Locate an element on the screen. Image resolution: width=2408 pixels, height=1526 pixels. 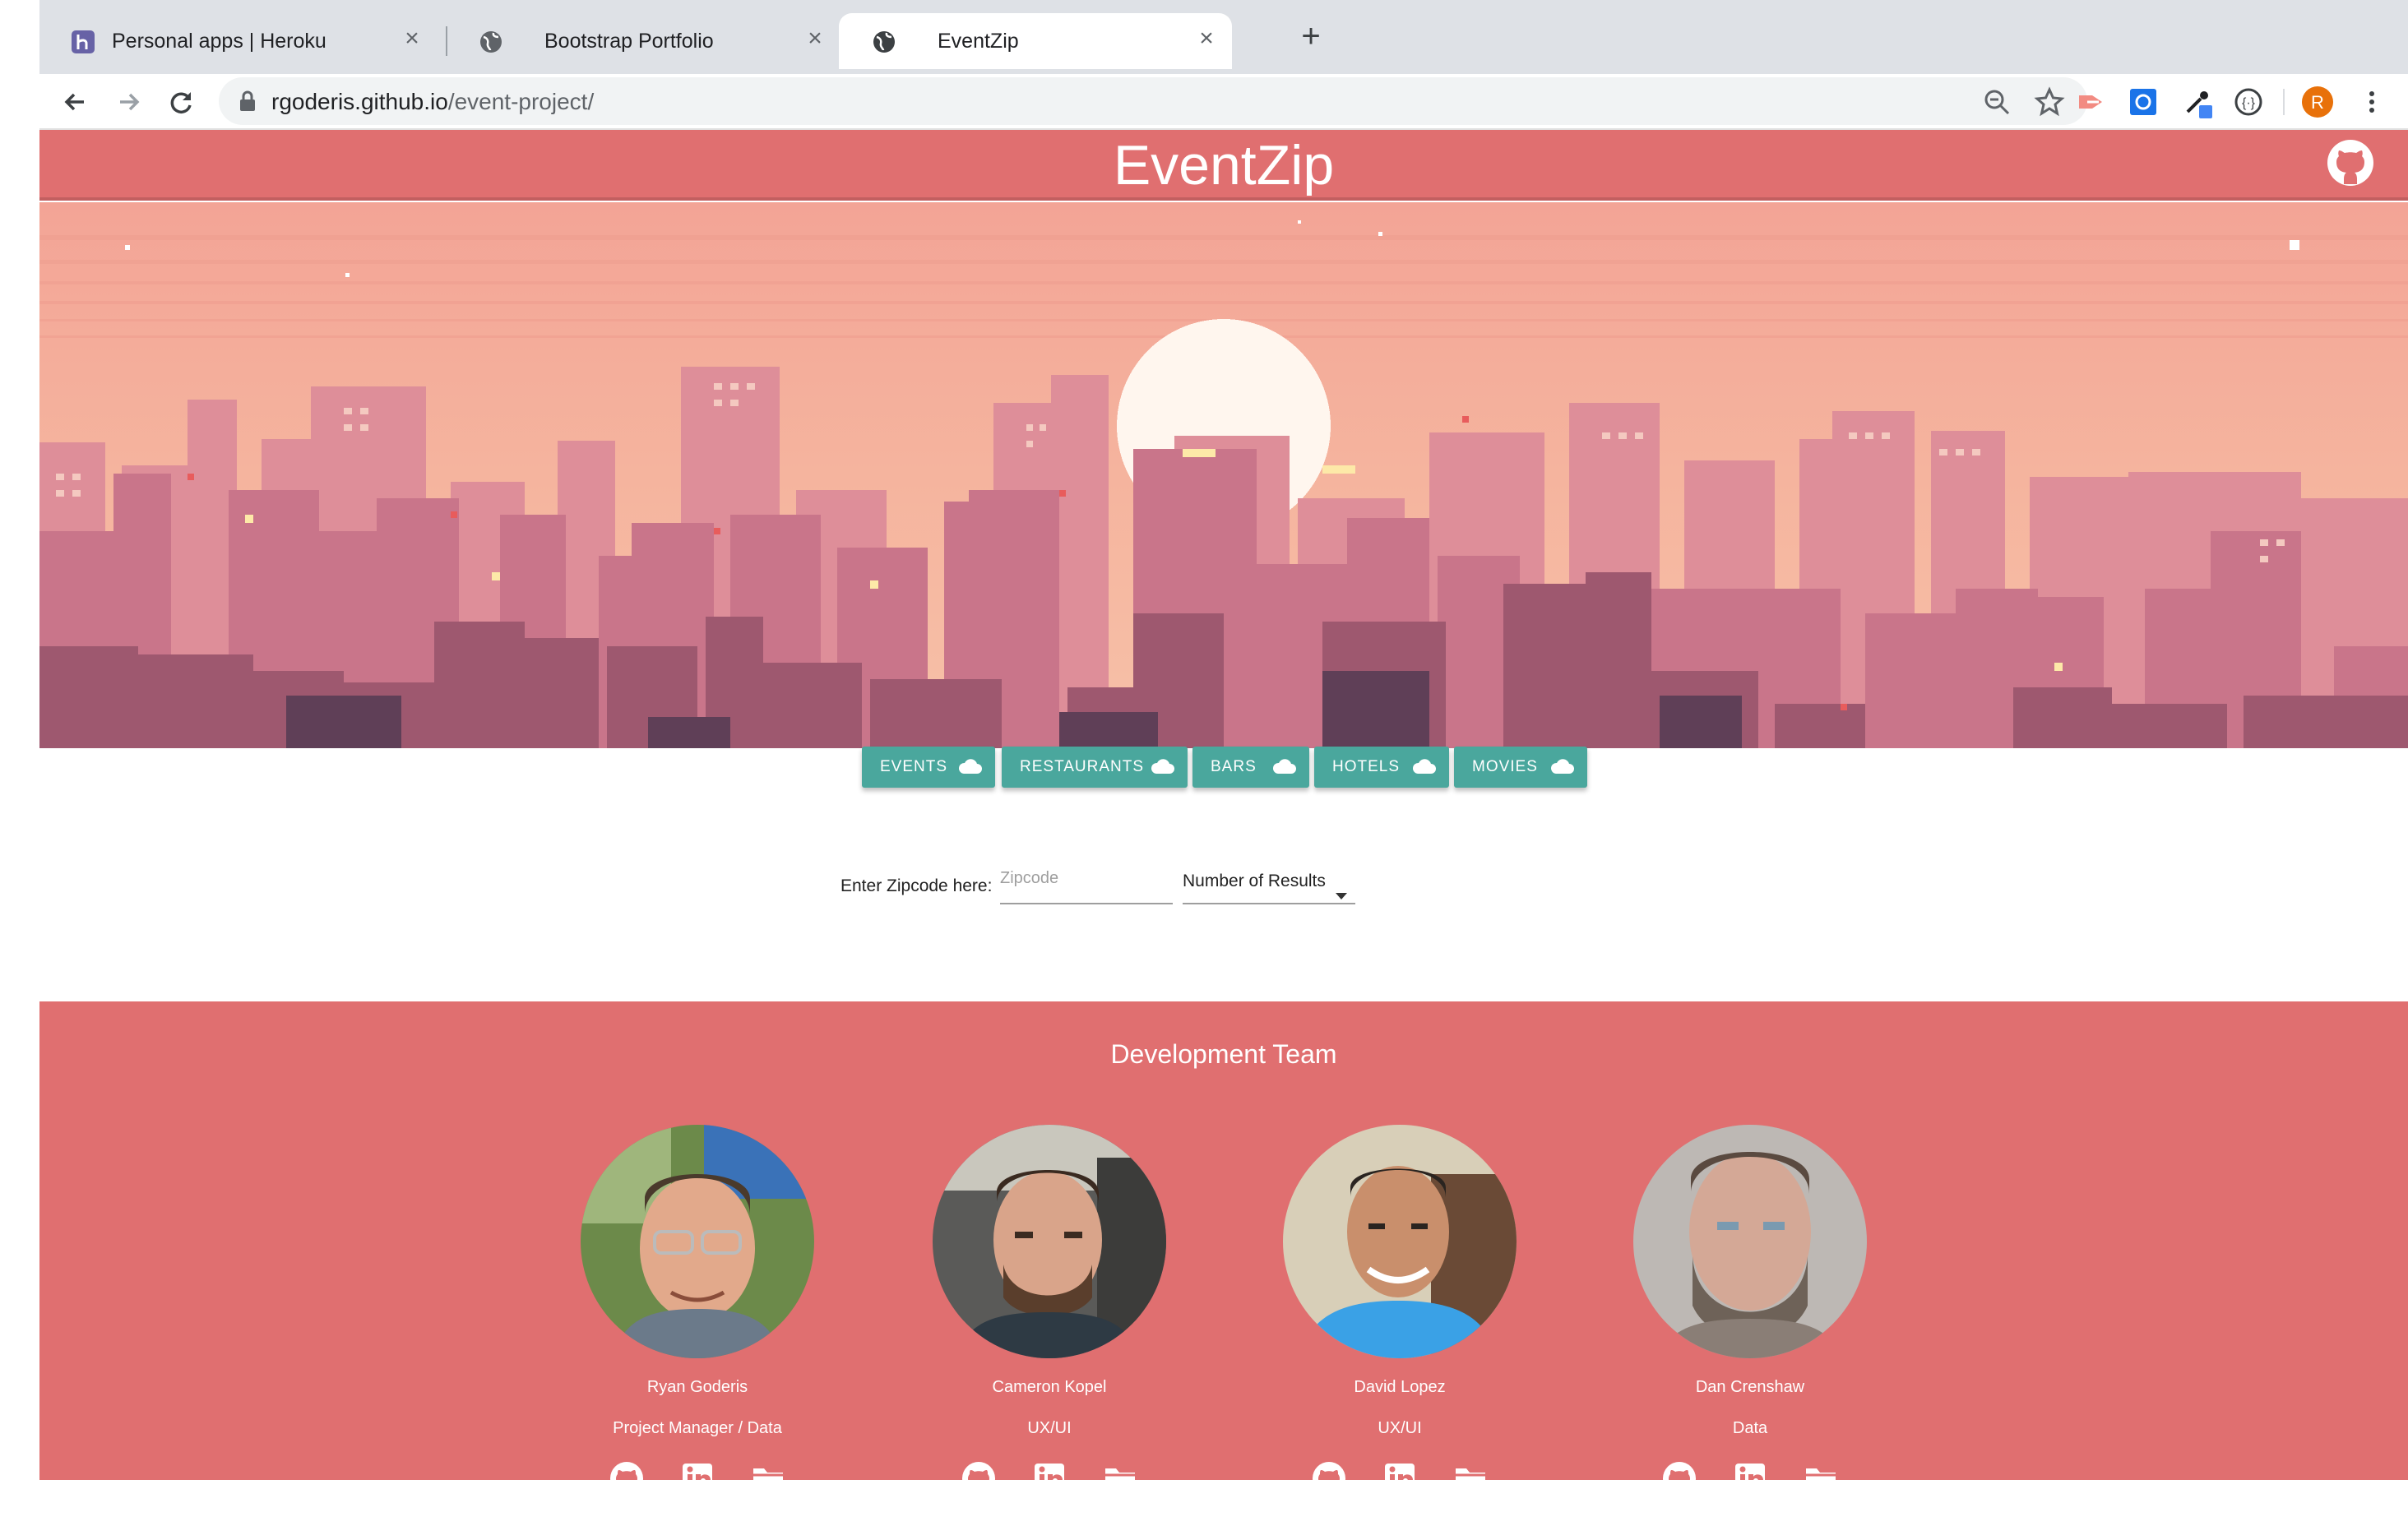
site-header: EventZip is located at coordinates (1223, 165).